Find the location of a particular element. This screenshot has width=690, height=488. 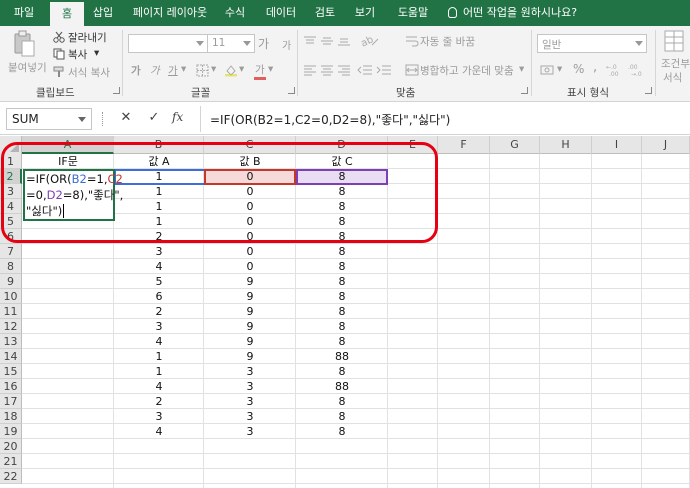

insert-function-icon: fx is located at coordinates (177, 117).